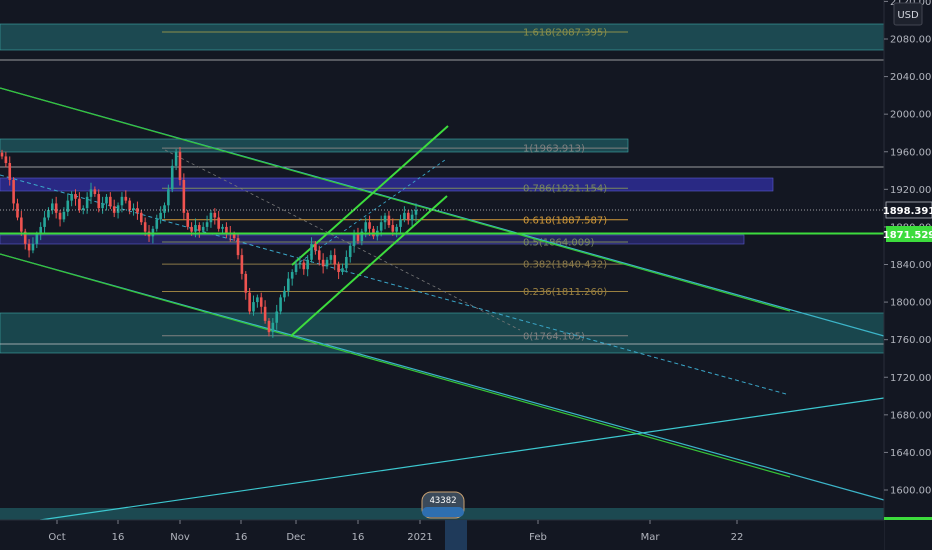 This screenshot has width=932, height=550. Describe the element at coordinates (565, 189) in the screenshot. I see `fib-level-label: 0.786(1921.154)` at that location.